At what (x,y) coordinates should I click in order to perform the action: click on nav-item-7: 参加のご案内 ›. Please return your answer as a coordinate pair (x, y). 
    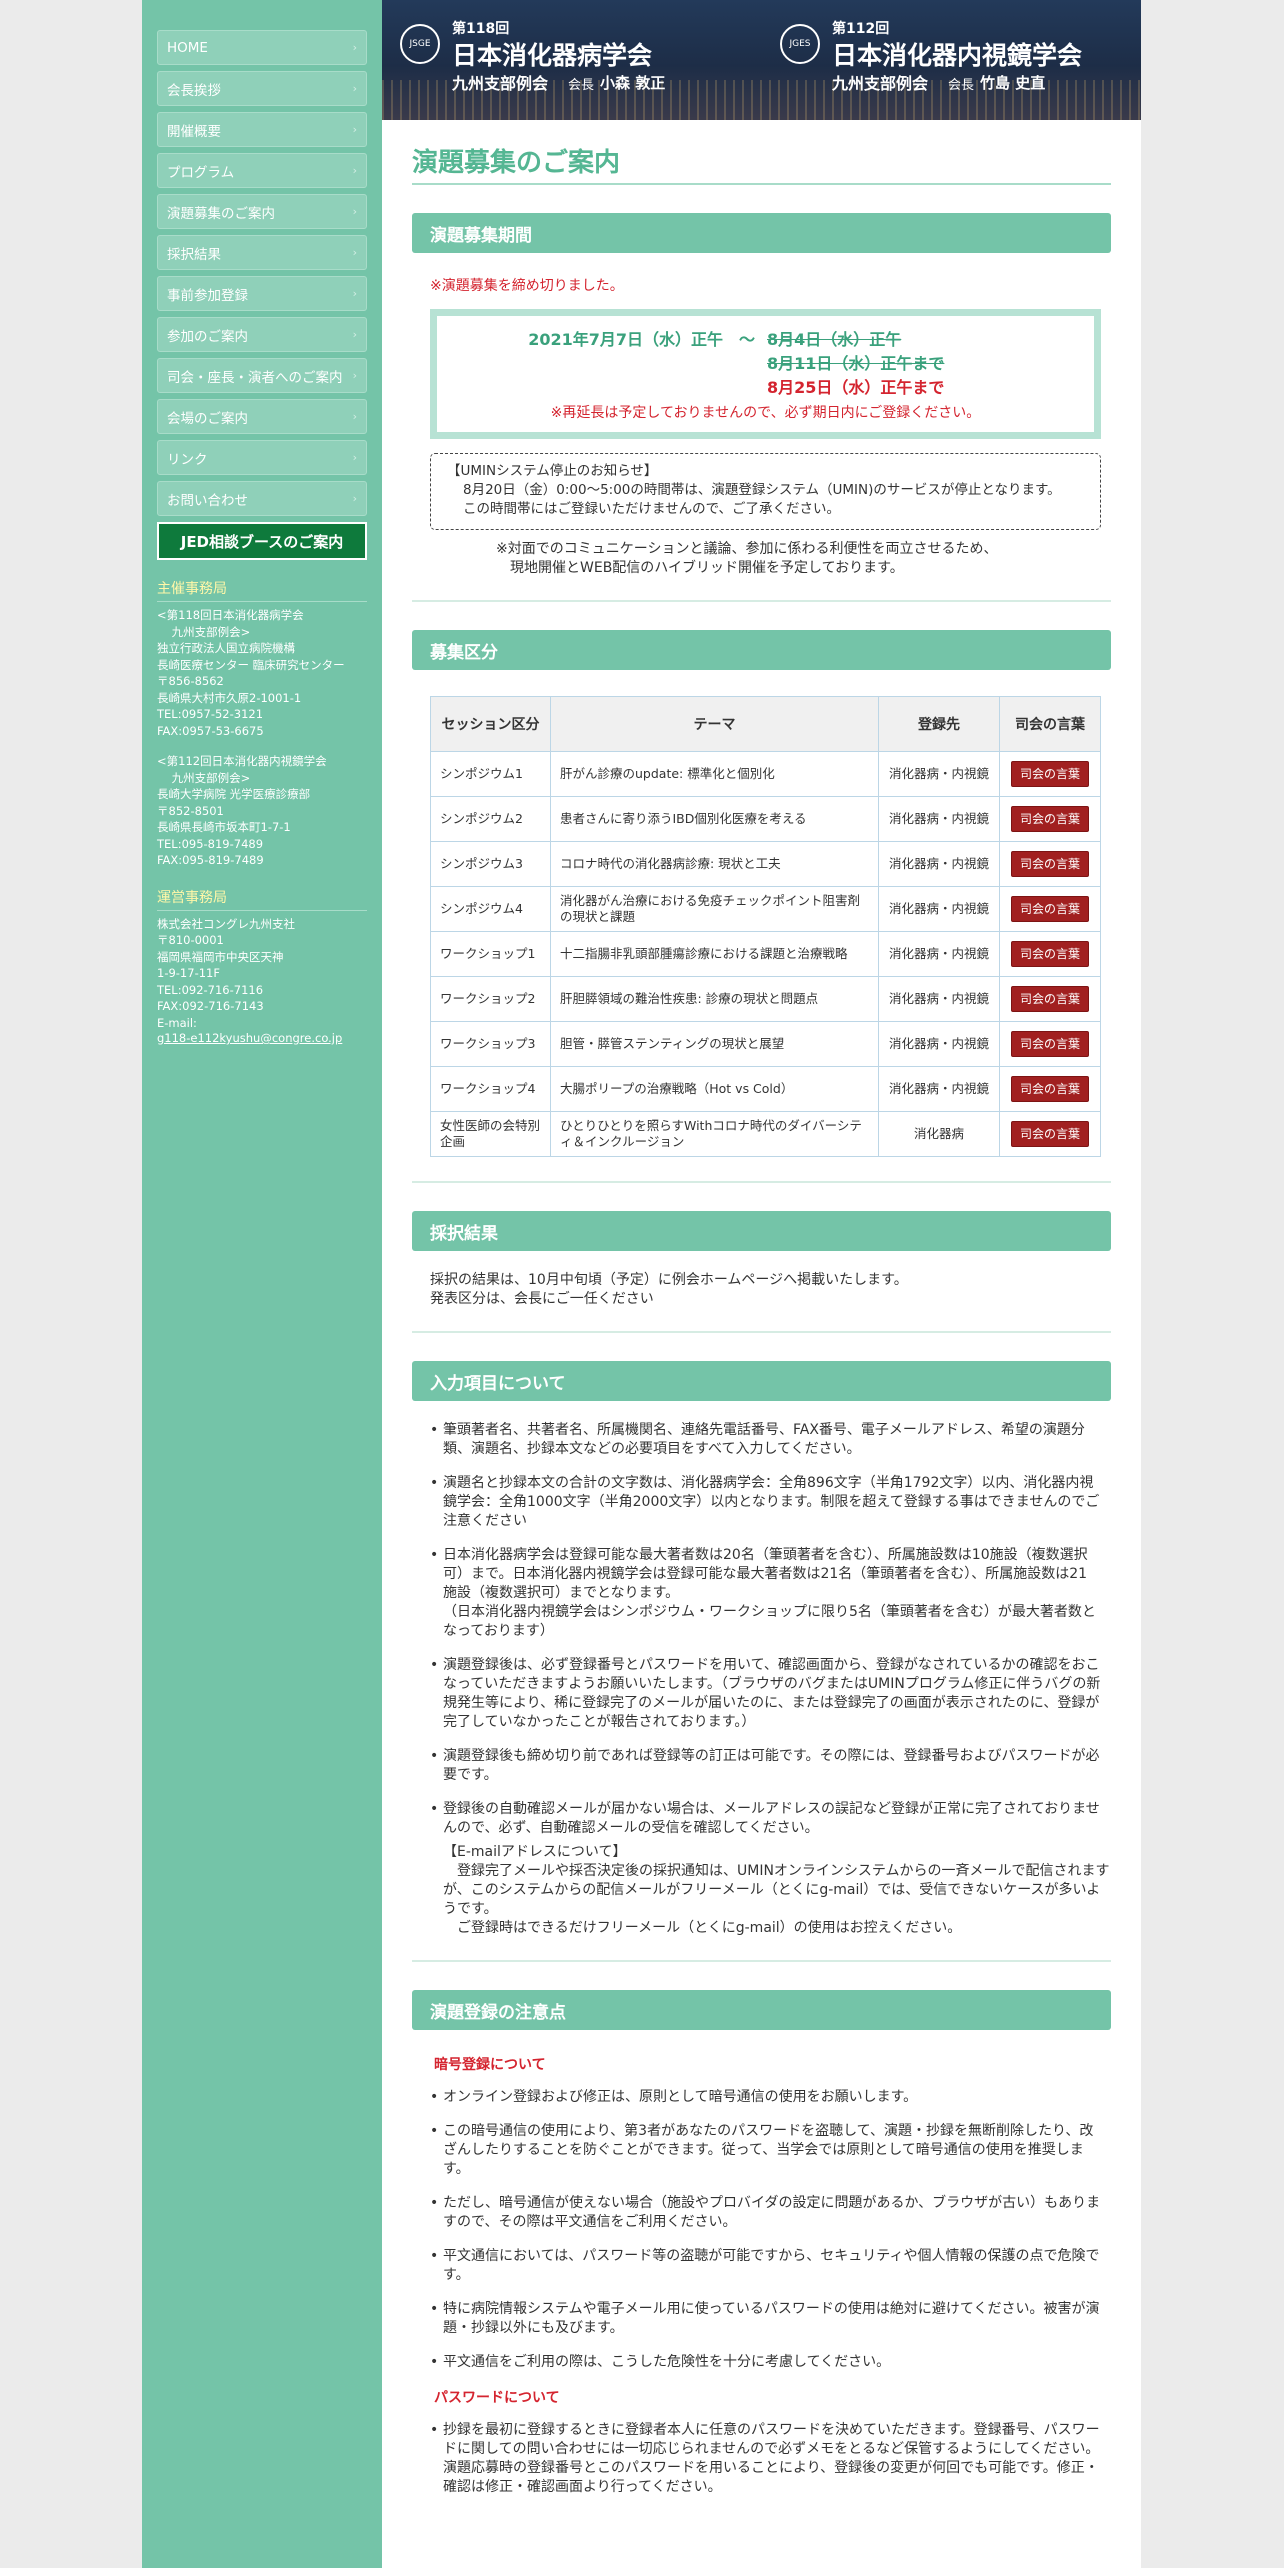
    Looking at the image, I should click on (262, 334).